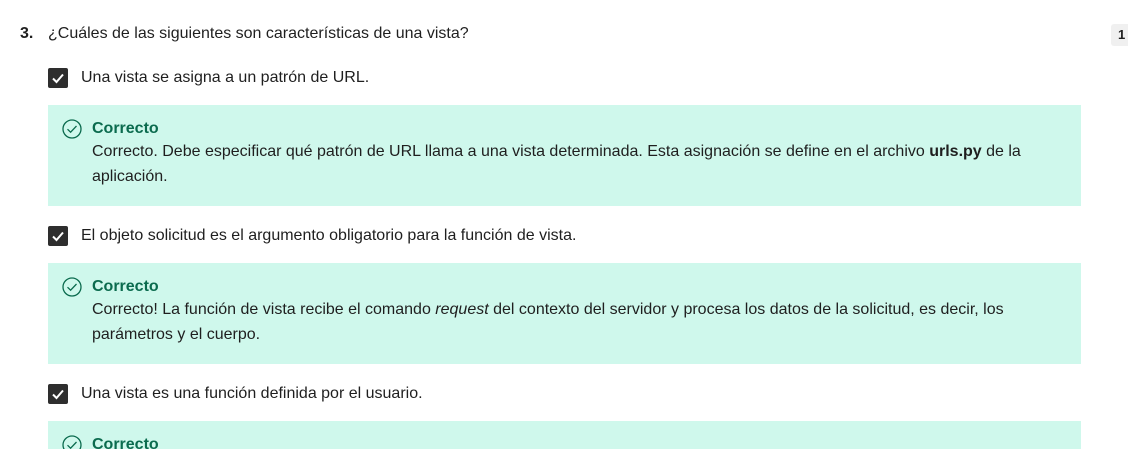 Image resolution: width=1128 pixels, height=449 pixels. I want to click on feedback-keyword: request, so click(462, 309).